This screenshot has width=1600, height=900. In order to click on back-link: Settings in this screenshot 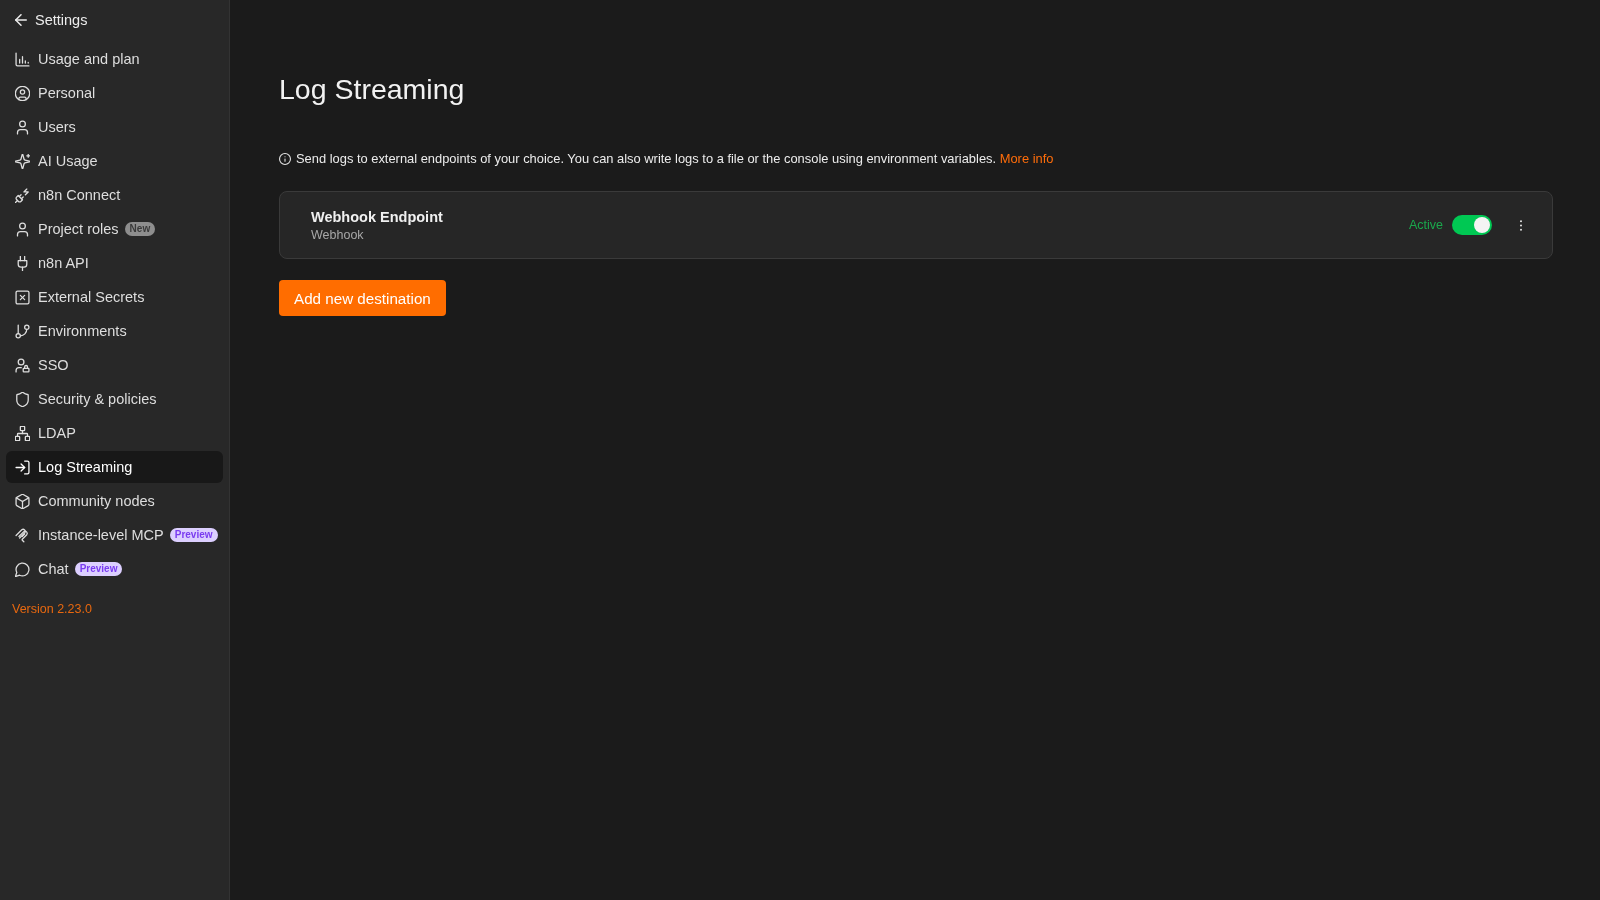, I will do `click(47, 20)`.